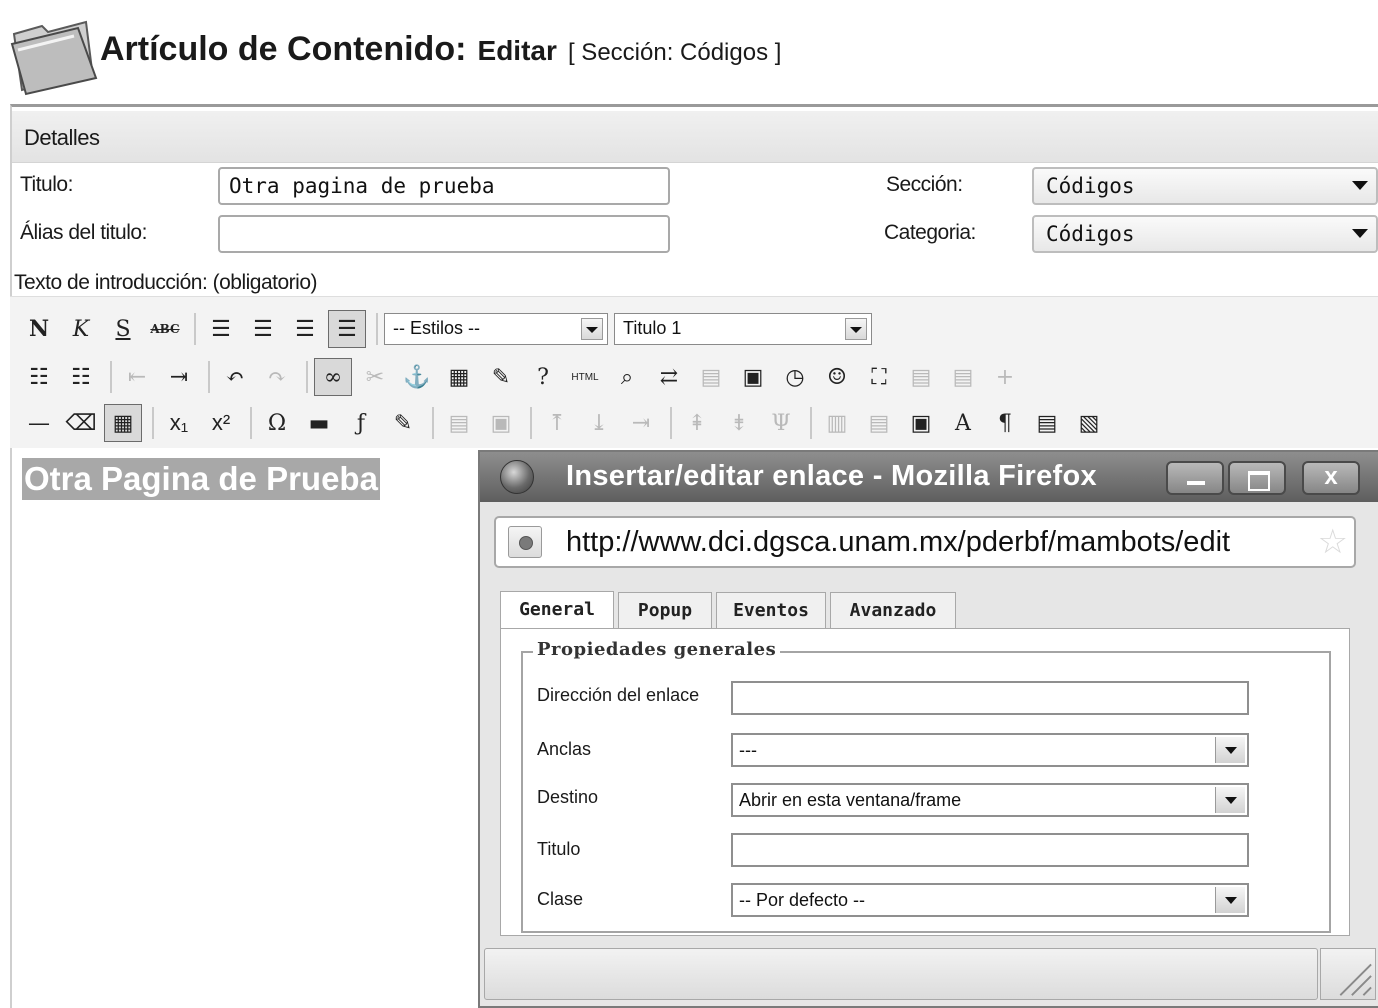 This screenshot has height=1008, width=1378. Describe the element at coordinates (1205, 186) in the screenshot. I see `section-select: Códigos` at that location.